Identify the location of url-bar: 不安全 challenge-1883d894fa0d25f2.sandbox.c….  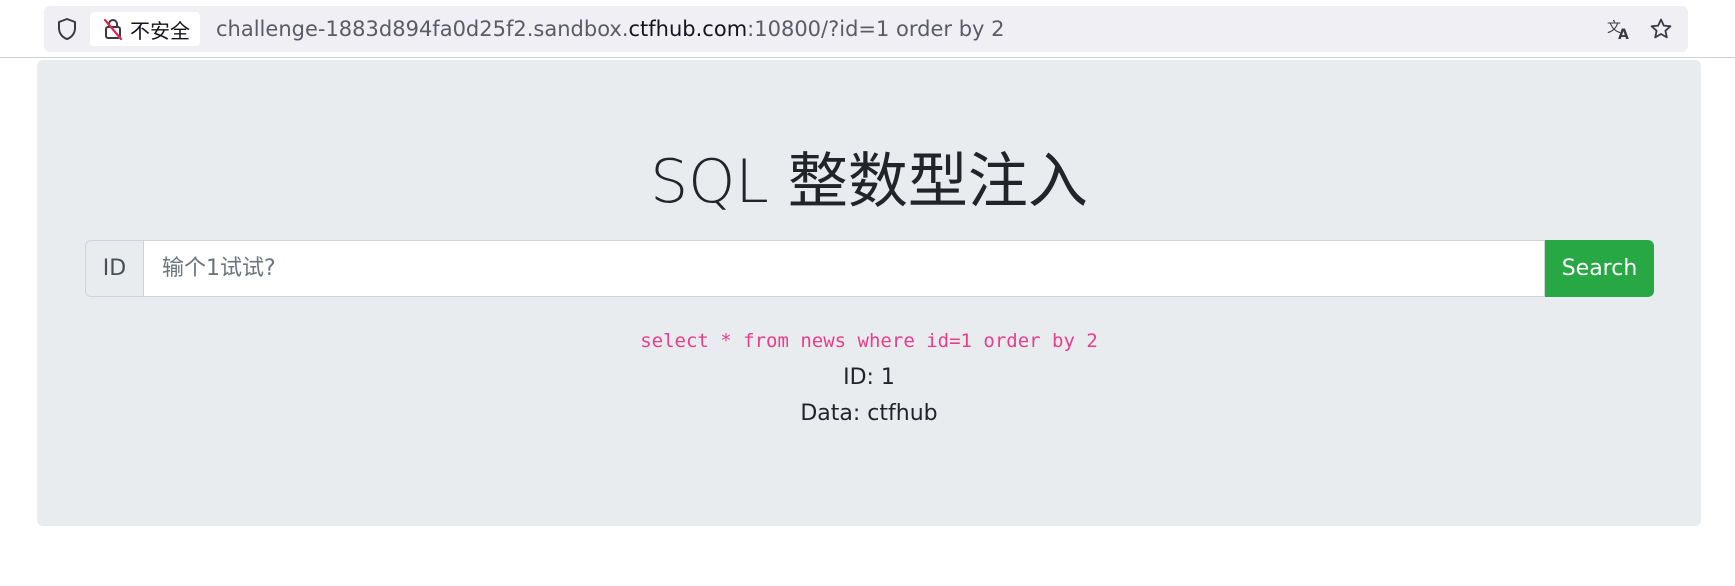
(866, 29).